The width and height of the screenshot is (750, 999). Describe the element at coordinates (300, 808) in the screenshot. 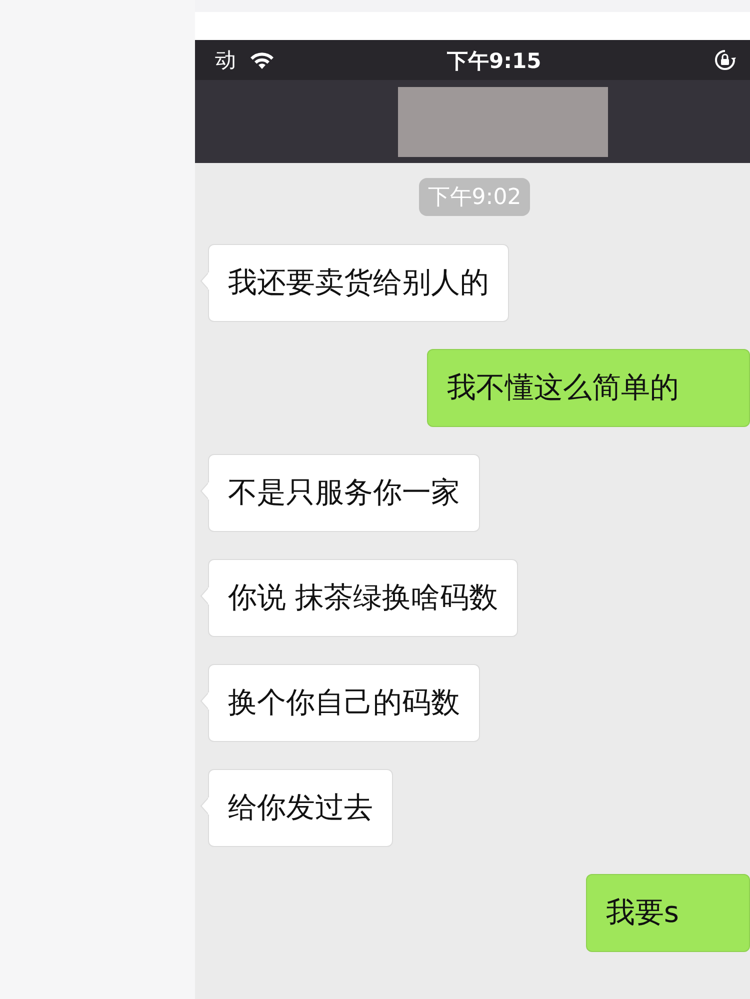

I see `message-bubble: 给你发过去` at that location.